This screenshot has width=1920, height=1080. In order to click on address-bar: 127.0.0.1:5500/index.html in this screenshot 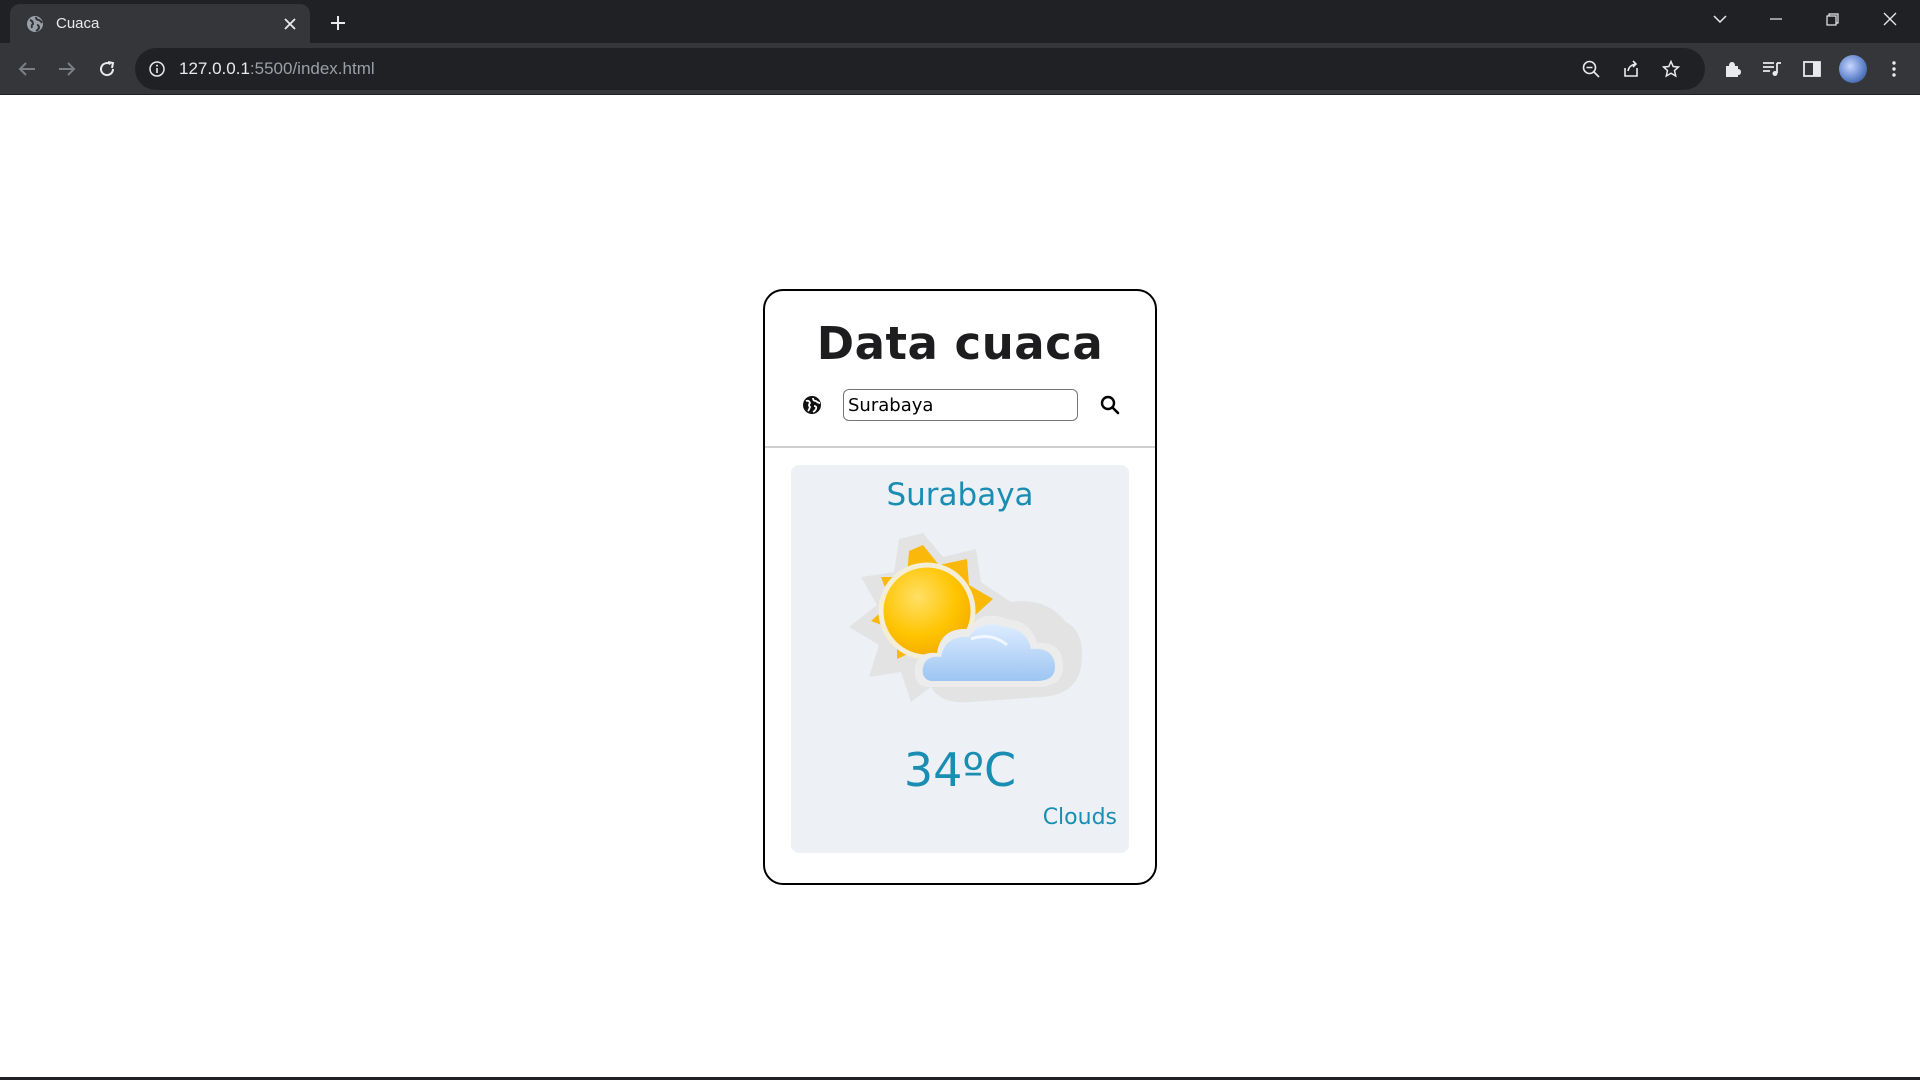, I will do `click(920, 69)`.